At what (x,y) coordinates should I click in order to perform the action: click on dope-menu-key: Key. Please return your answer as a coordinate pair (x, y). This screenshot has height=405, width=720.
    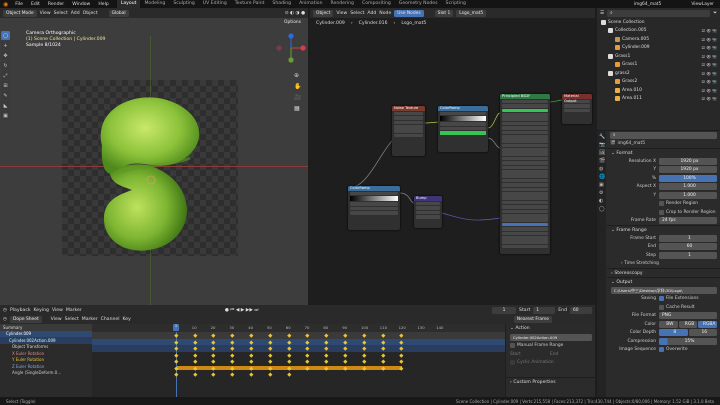
    Looking at the image, I should click on (127, 319).